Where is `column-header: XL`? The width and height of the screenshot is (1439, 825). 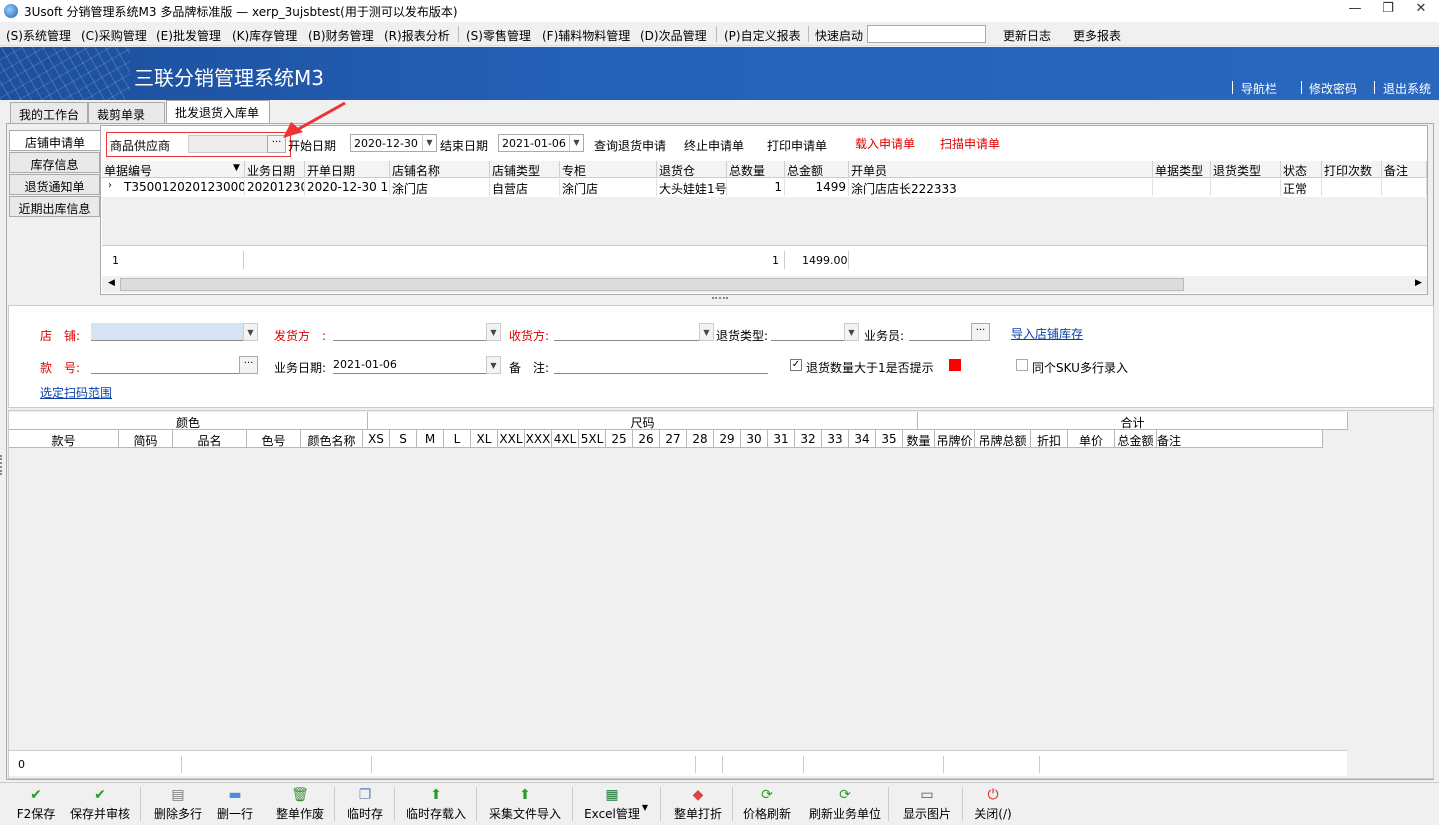
column-header: XL is located at coordinates (484, 439).